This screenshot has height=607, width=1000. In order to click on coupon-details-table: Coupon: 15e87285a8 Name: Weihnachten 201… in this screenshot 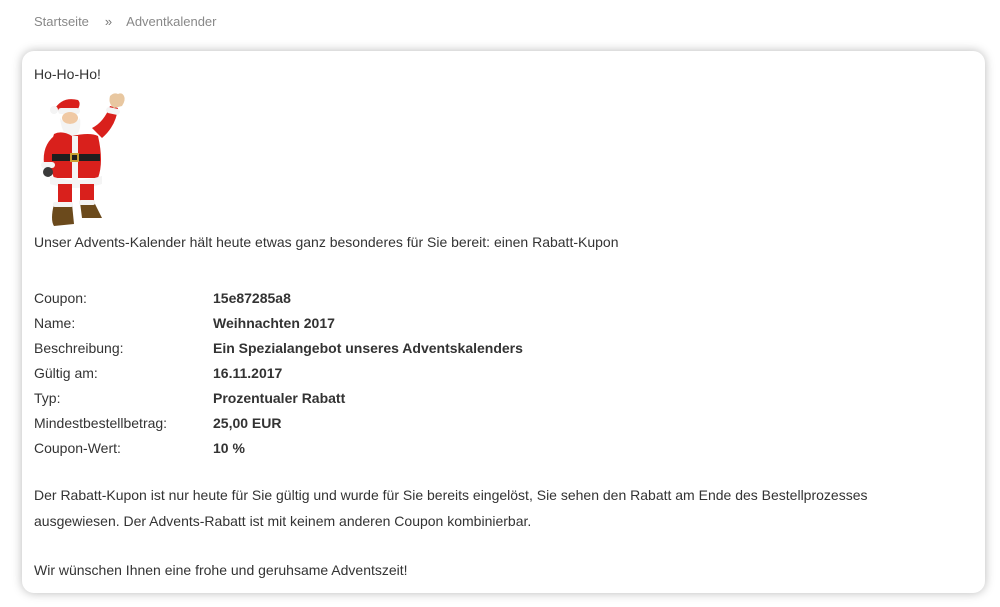, I will do `click(278, 372)`.